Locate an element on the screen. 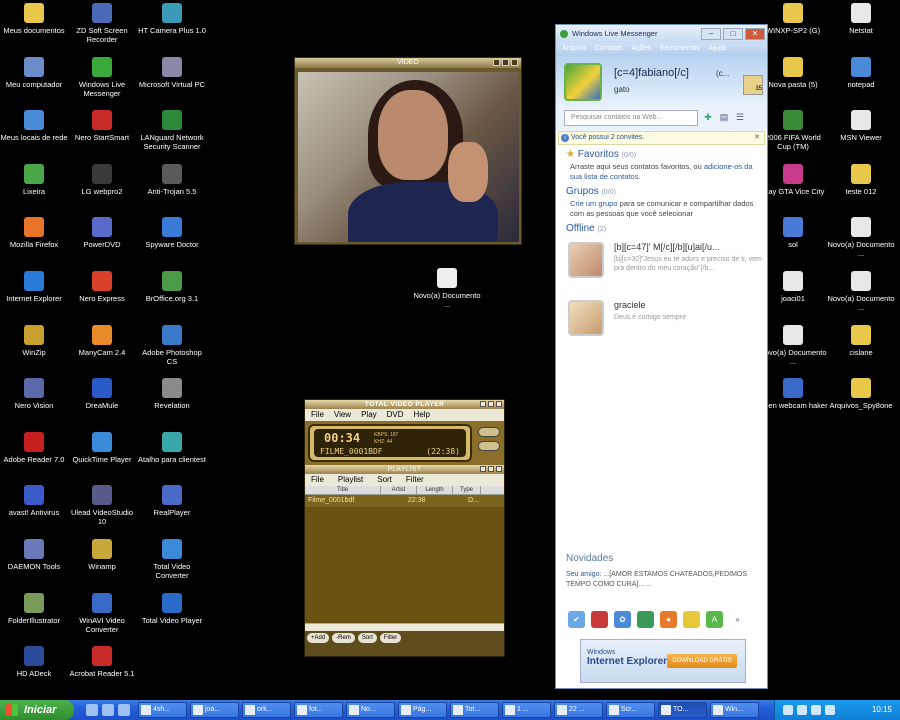 The height and width of the screenshot is (720, 900). change-view-icon: ▤ is located at coordinates (724, 117).